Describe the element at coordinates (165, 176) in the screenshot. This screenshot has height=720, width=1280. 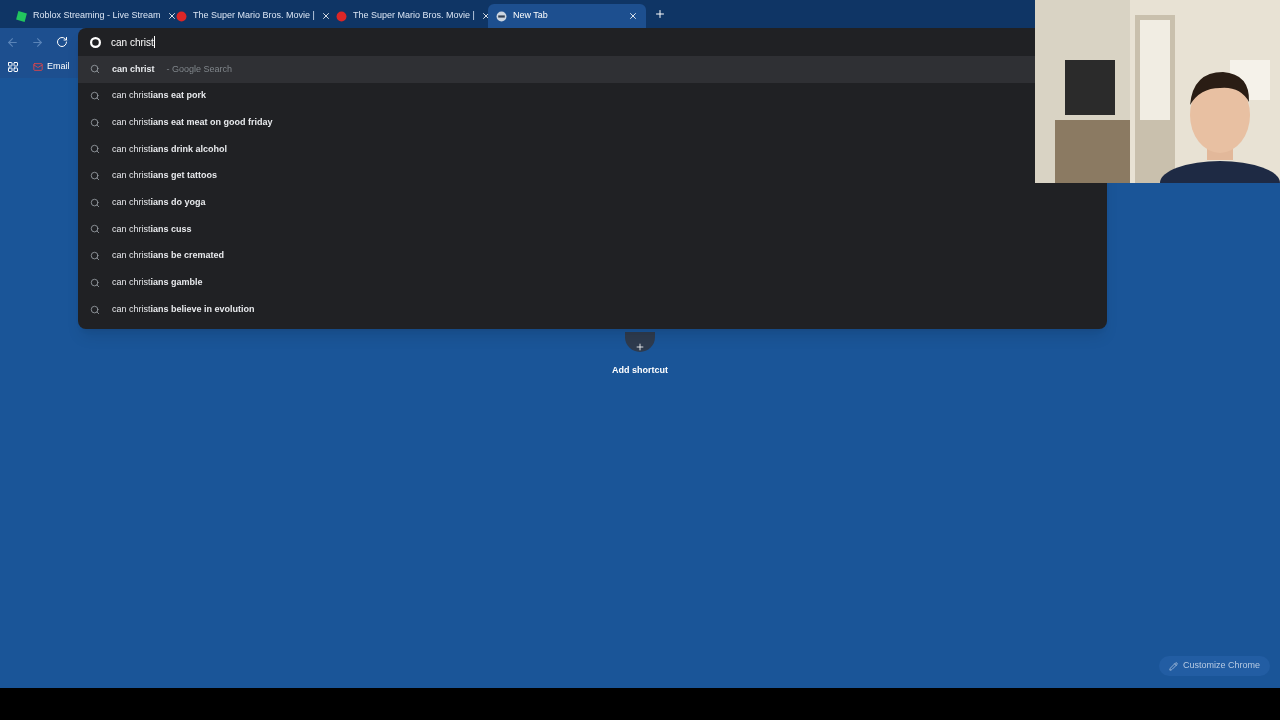
I see `suggestion-text: can christians get tattoos` at that location.